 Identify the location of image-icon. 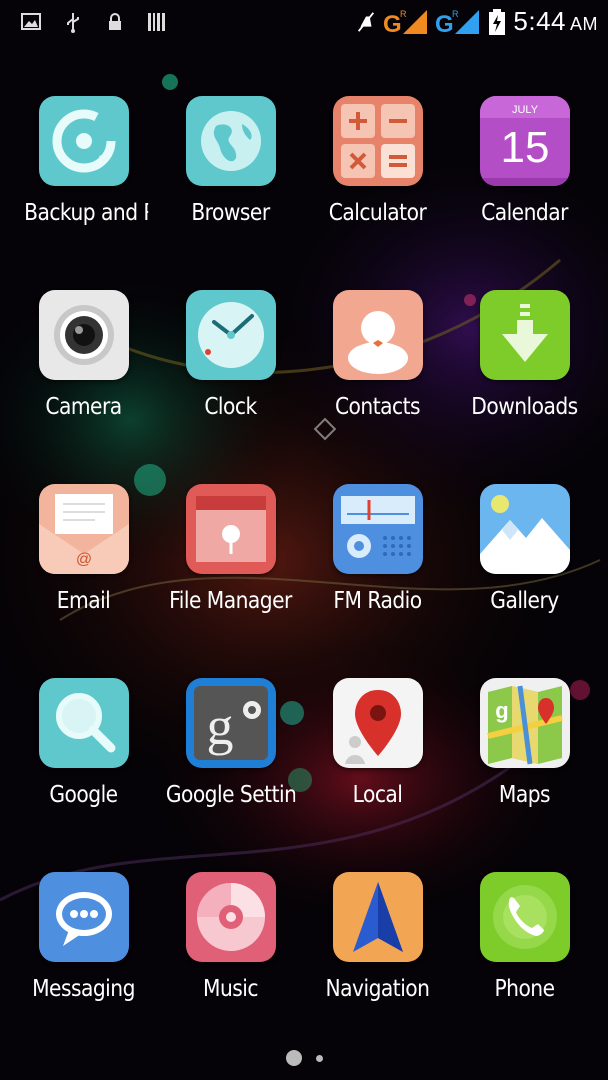
(31, 21).